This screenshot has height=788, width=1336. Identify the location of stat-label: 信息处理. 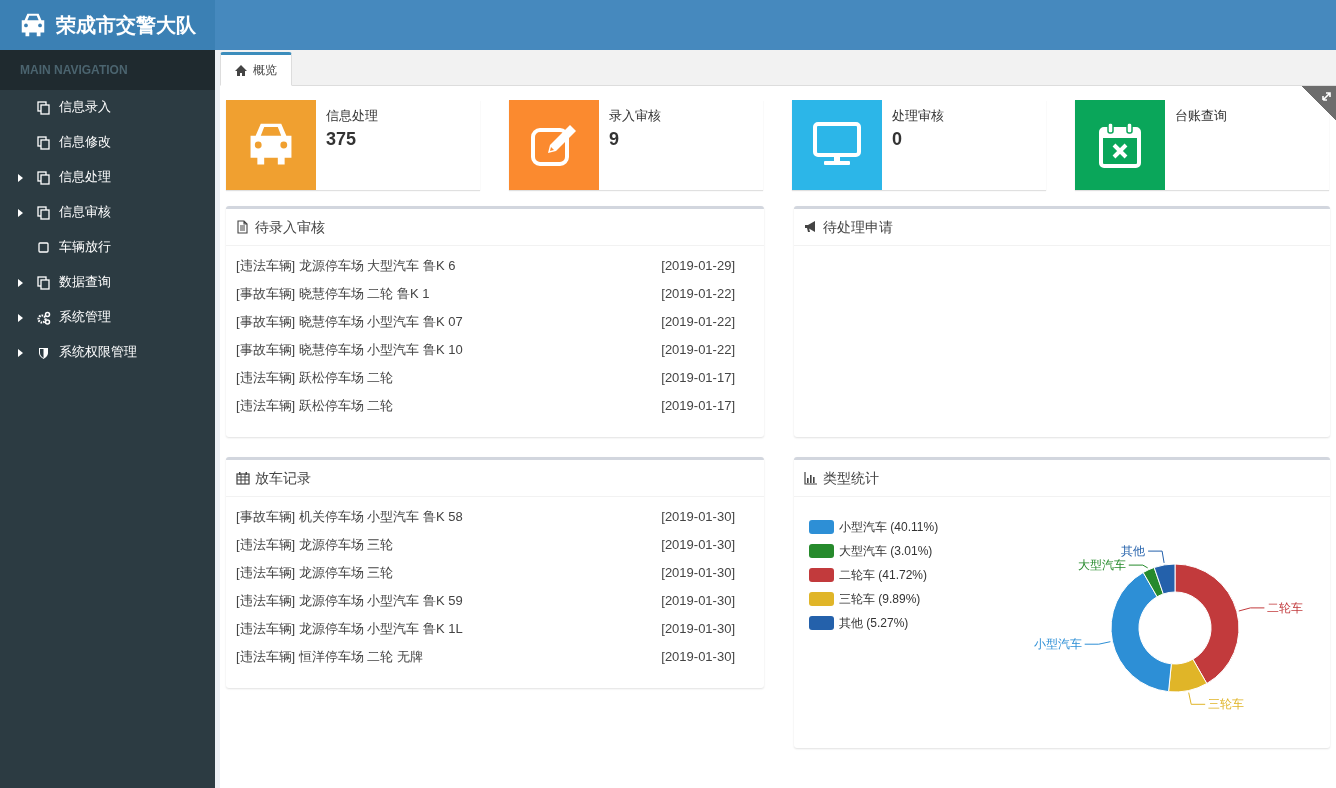
(352, 116).